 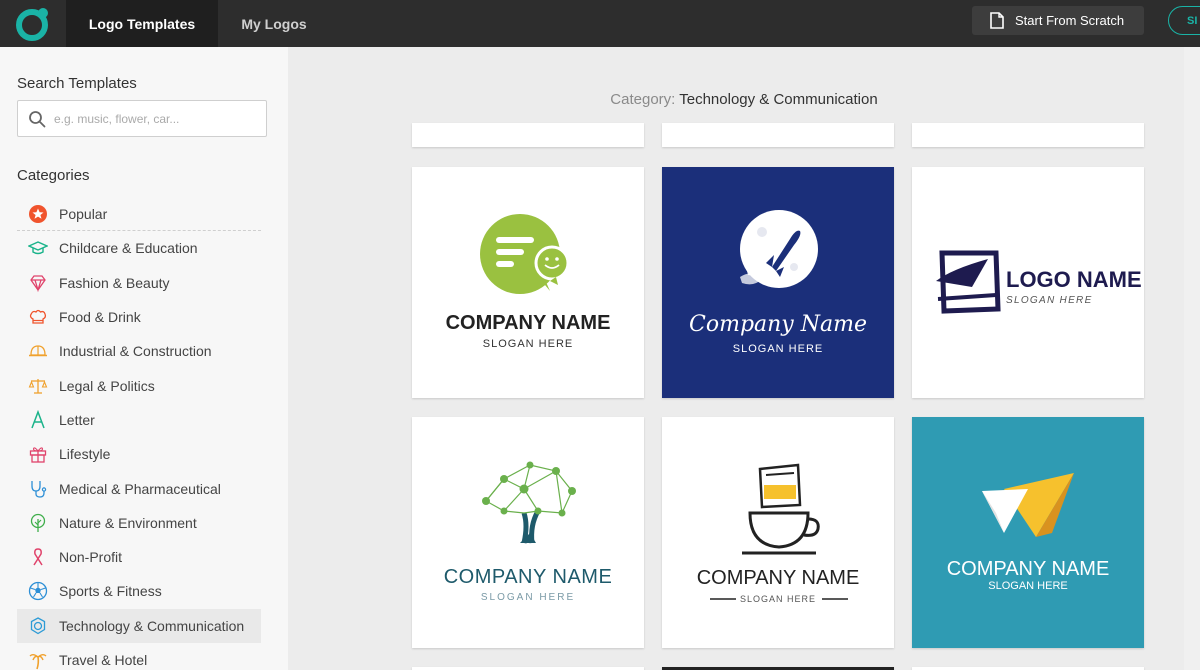 I want to click on laptop-swoosh-icon, so click(x=968, y=282).